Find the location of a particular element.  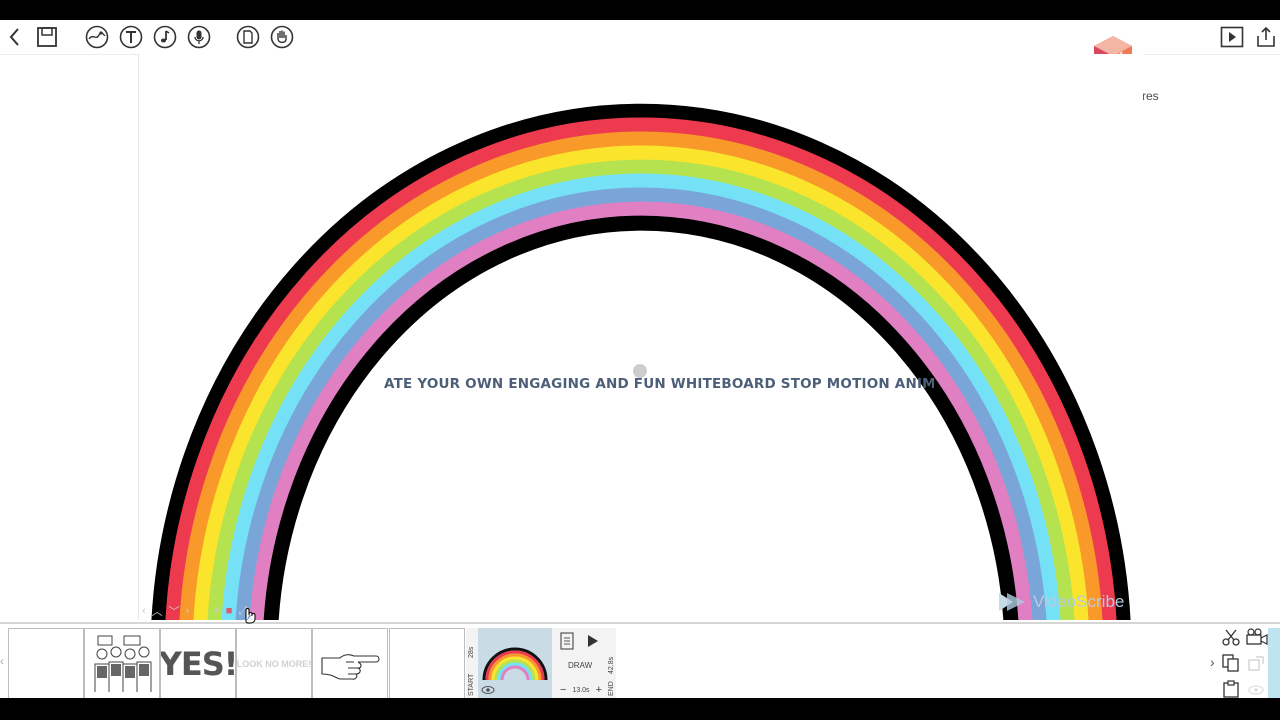

cut-icon is located at coordinates (1231, 637).